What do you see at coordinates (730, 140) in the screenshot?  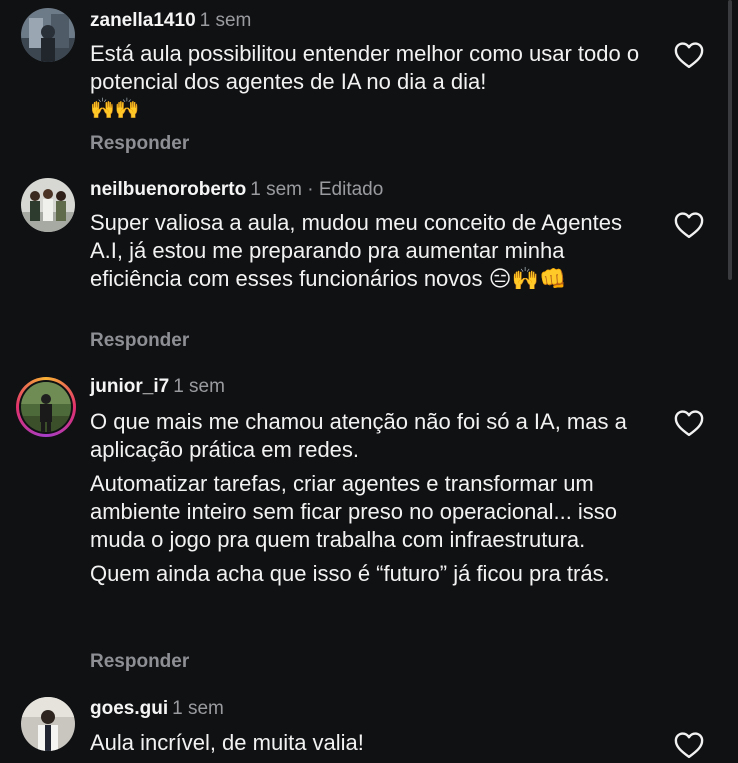 I see `scrollbar` at bounding box center [730, 140].